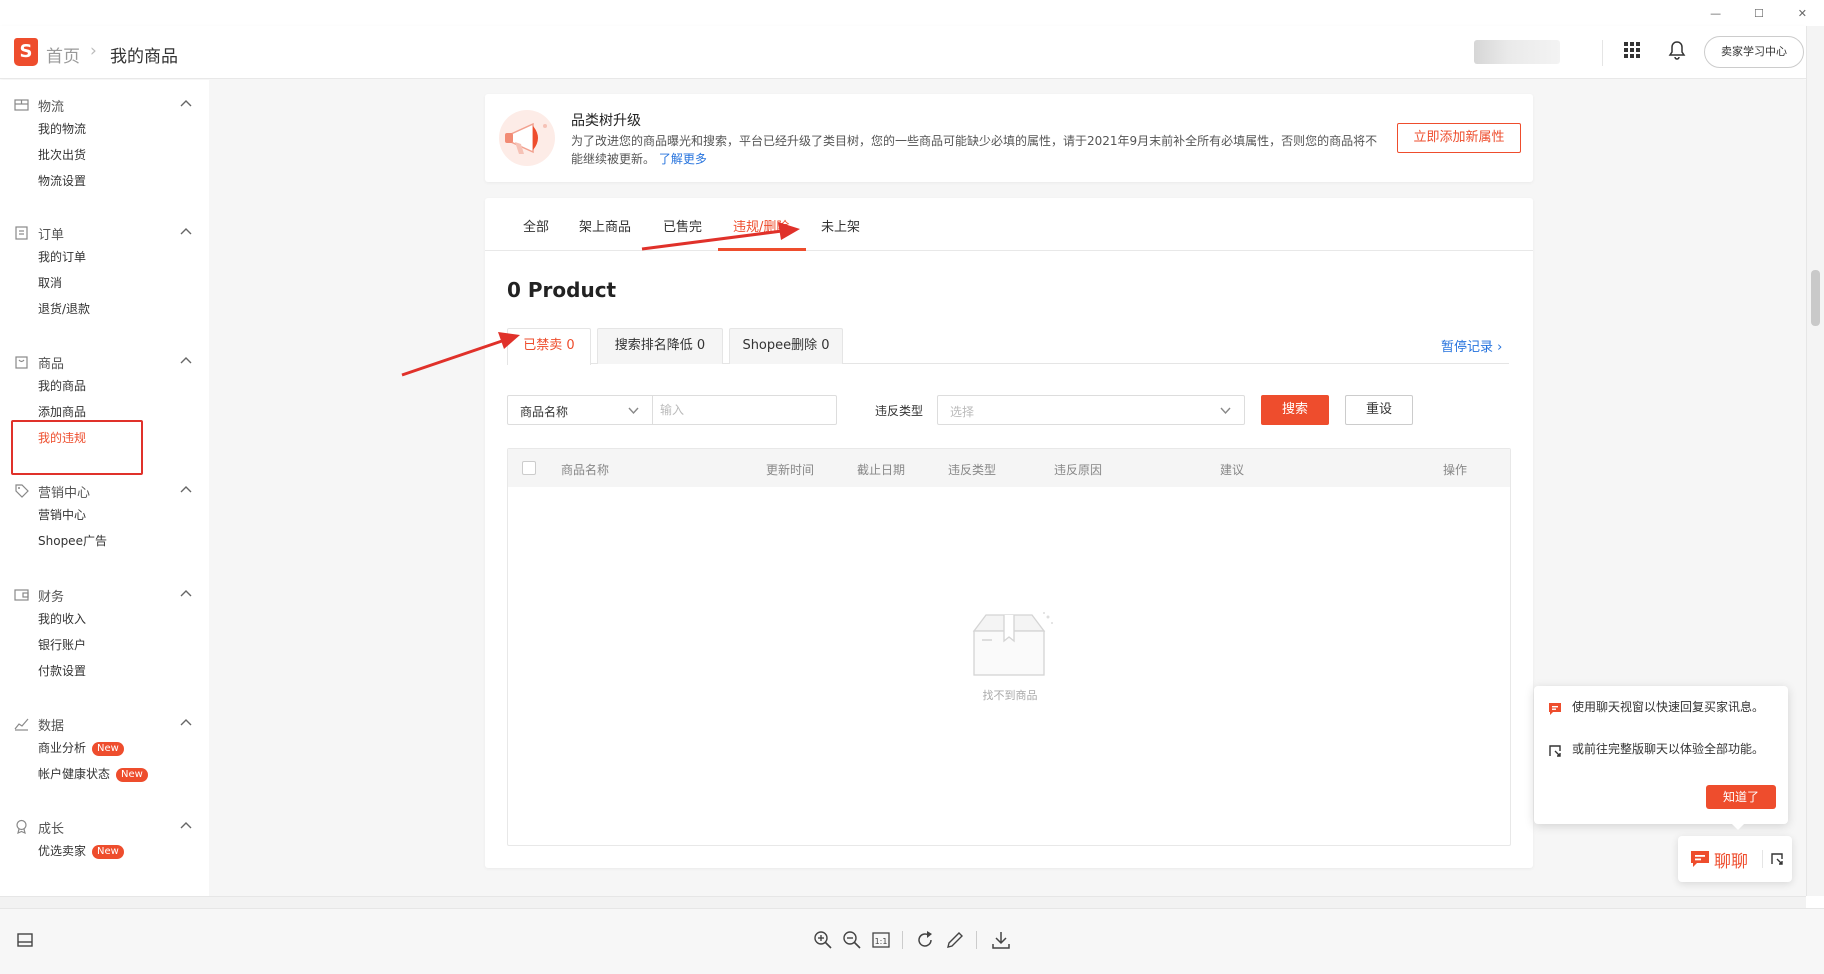  What do you see at coordinates (1555, 709) in the screenshot?
I see `chat-bubble-icon` at bounding box center [1555, 709].